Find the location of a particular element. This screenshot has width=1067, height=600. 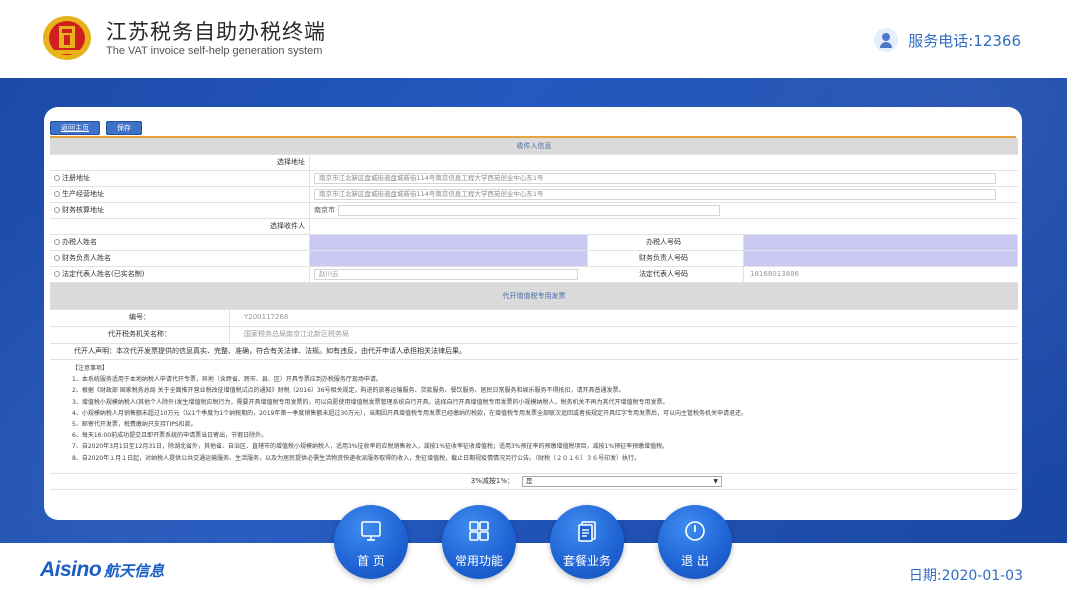

nav-exit-button: 退 出 is located at coordinates (695, 542).